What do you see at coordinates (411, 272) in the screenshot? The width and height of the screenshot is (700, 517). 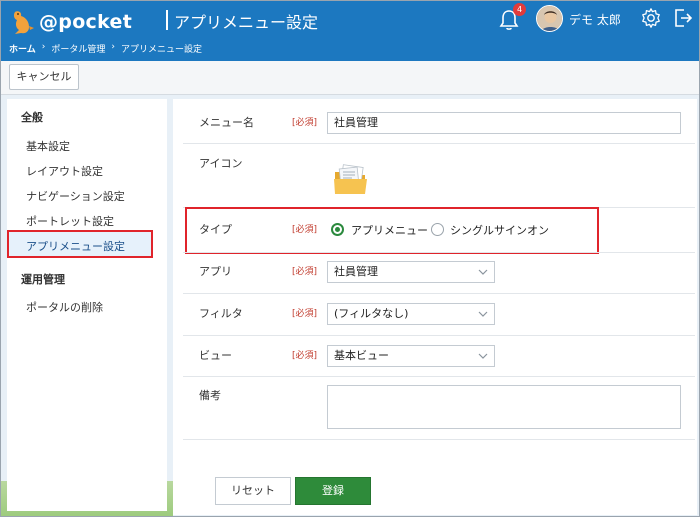 I see `app-select: 社員管理` at bounding box center [411, 272].